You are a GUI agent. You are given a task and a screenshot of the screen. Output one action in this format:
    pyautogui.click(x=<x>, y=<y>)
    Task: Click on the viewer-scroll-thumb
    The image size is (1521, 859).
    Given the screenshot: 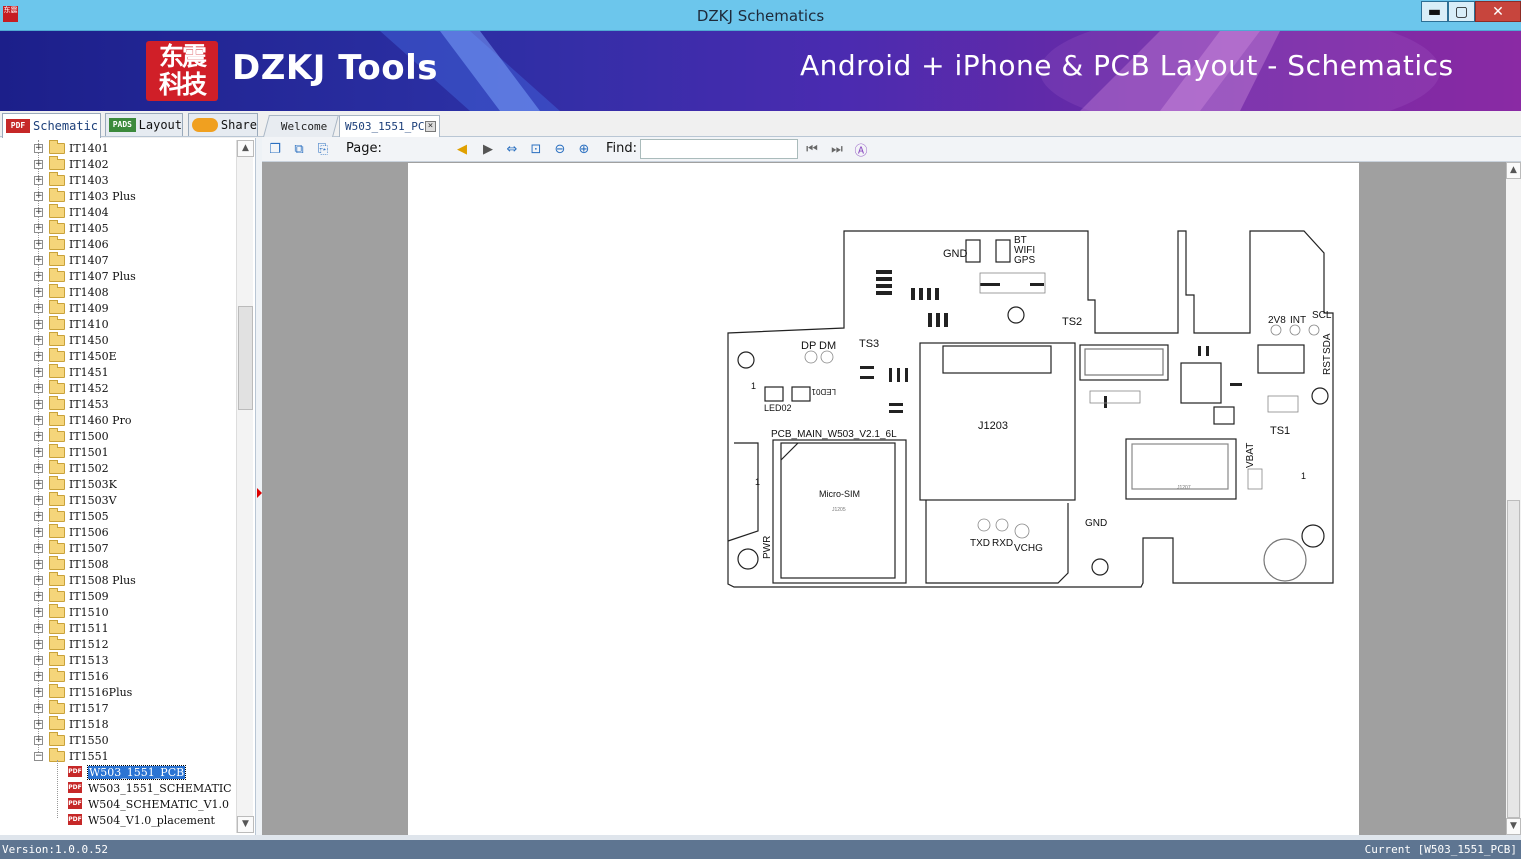 What is the action you would take?
    pyautogui.click(x=1513, y=659)
    